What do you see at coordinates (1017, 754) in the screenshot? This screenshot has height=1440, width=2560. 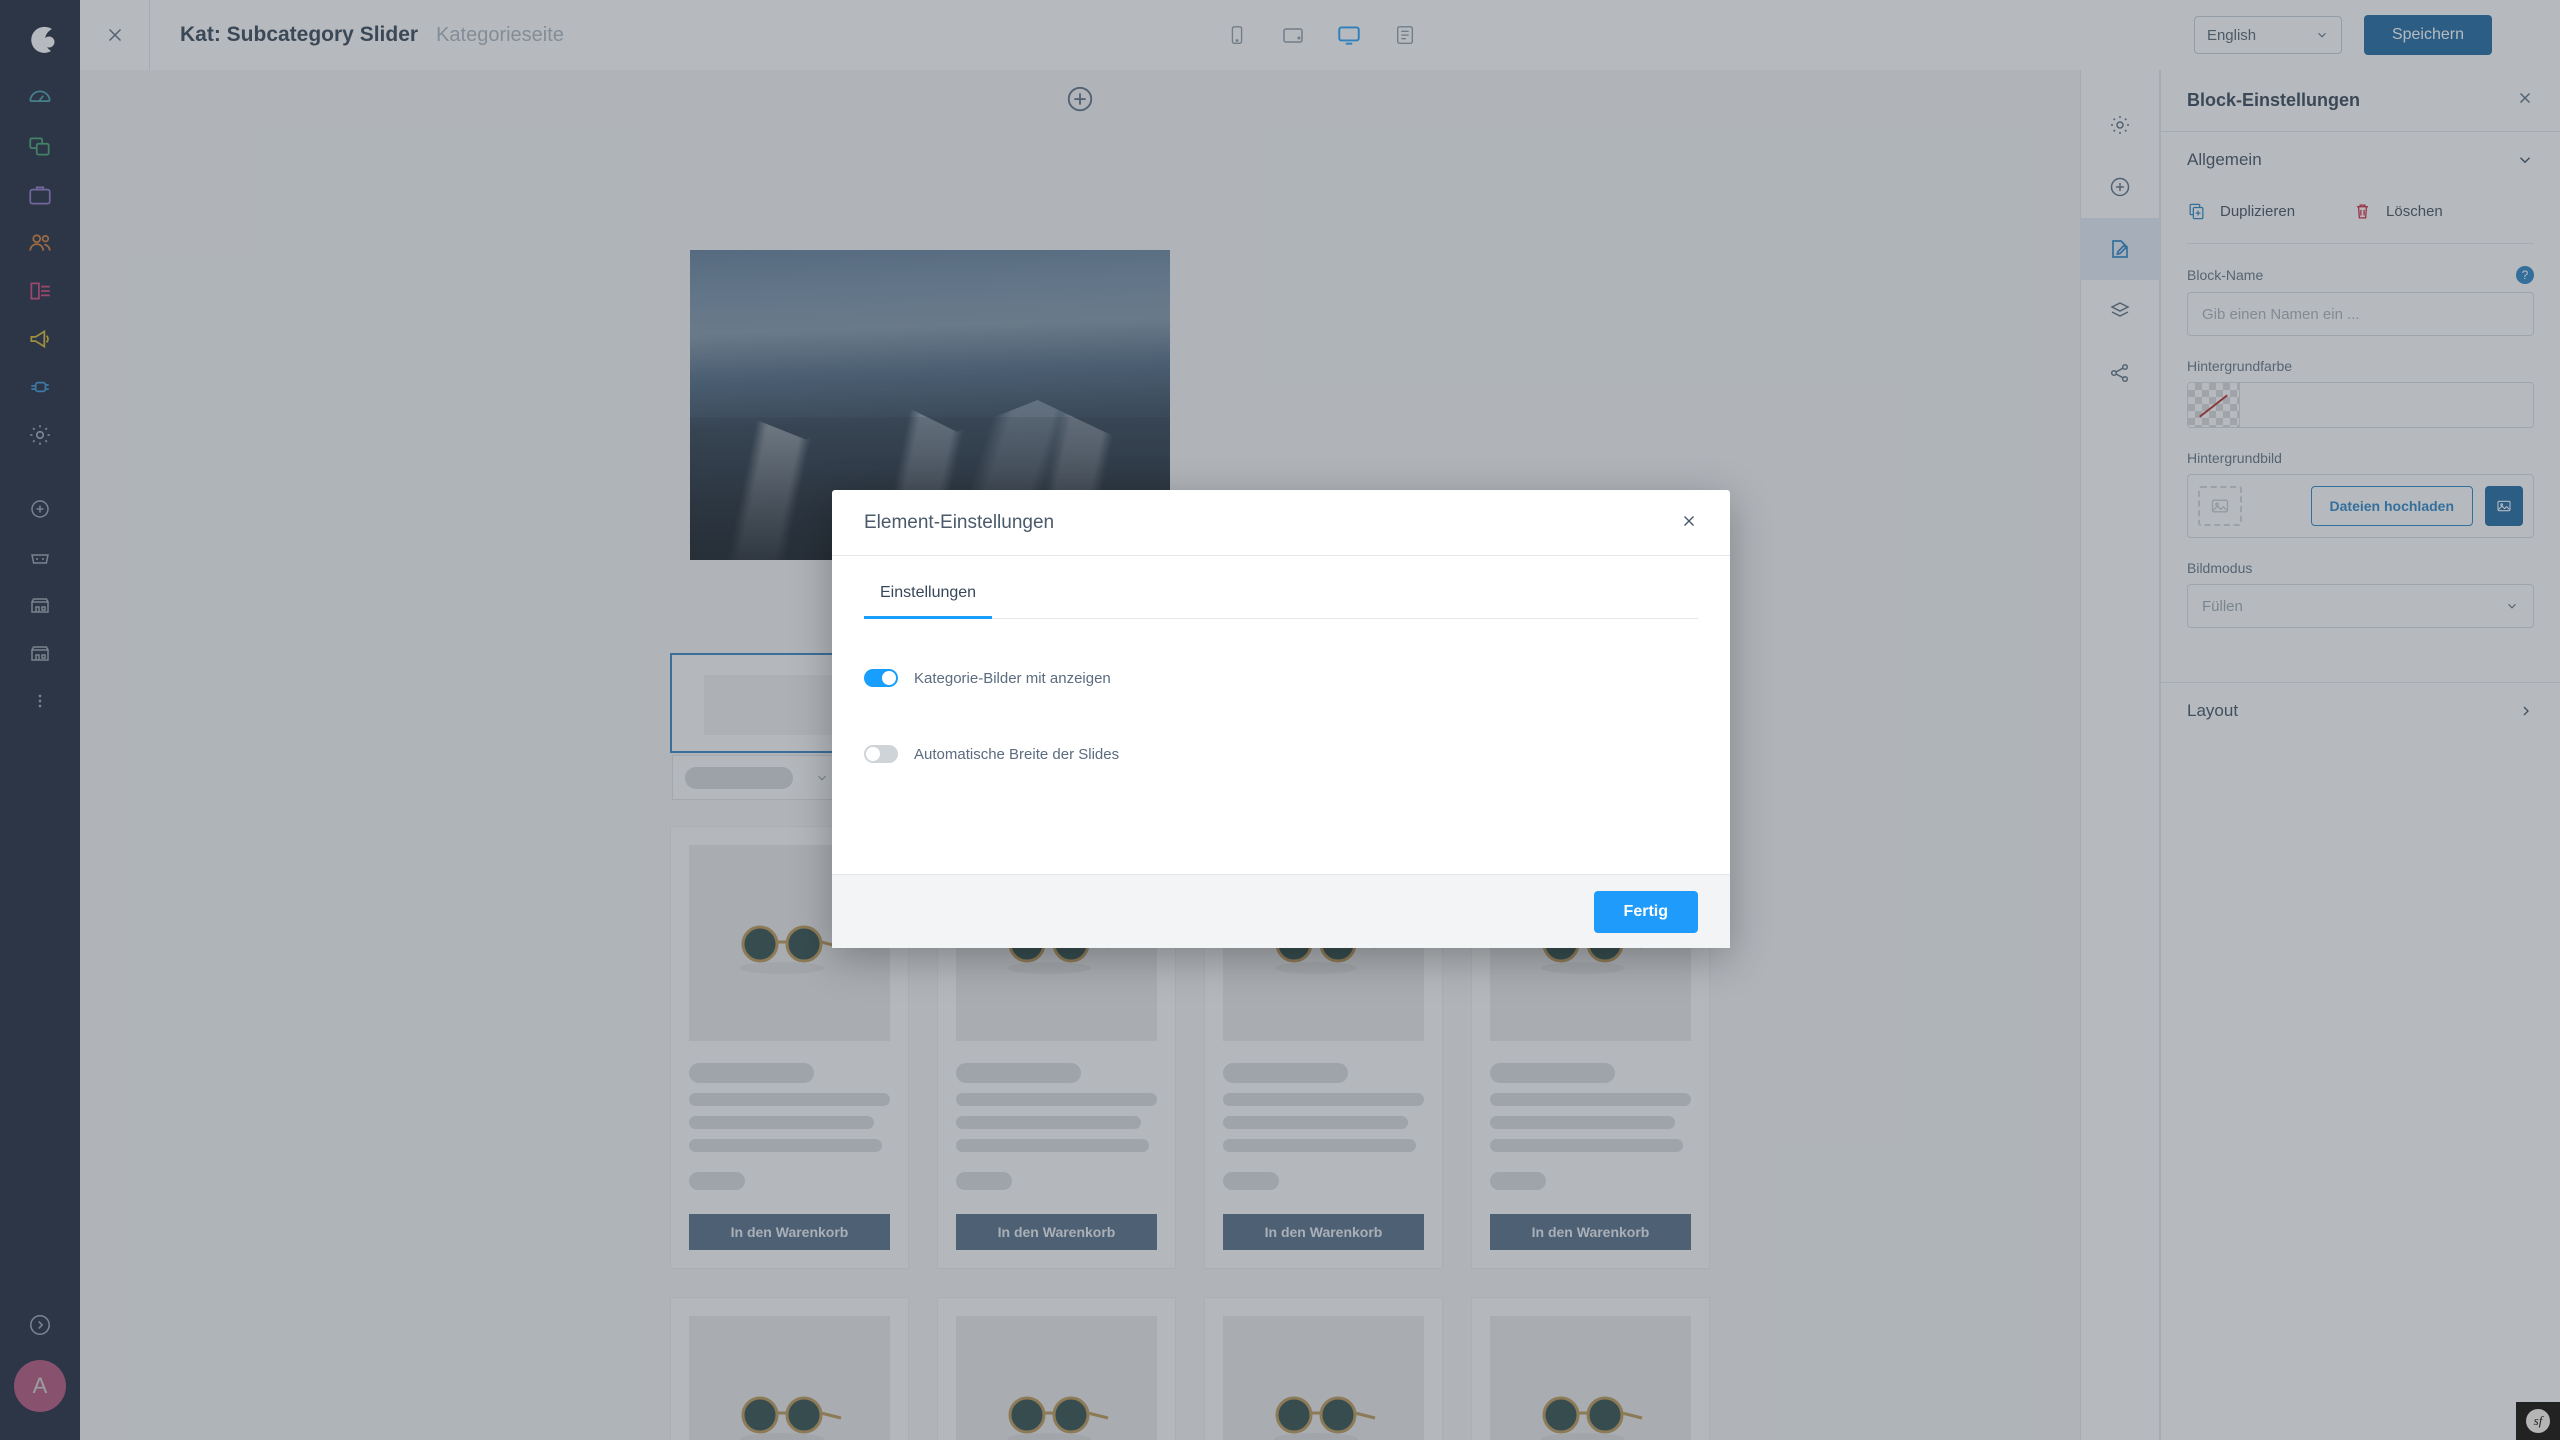 I see `option-automatische-breite-label: Automatische Breite der Slides` at bounding box center [1017, 754].